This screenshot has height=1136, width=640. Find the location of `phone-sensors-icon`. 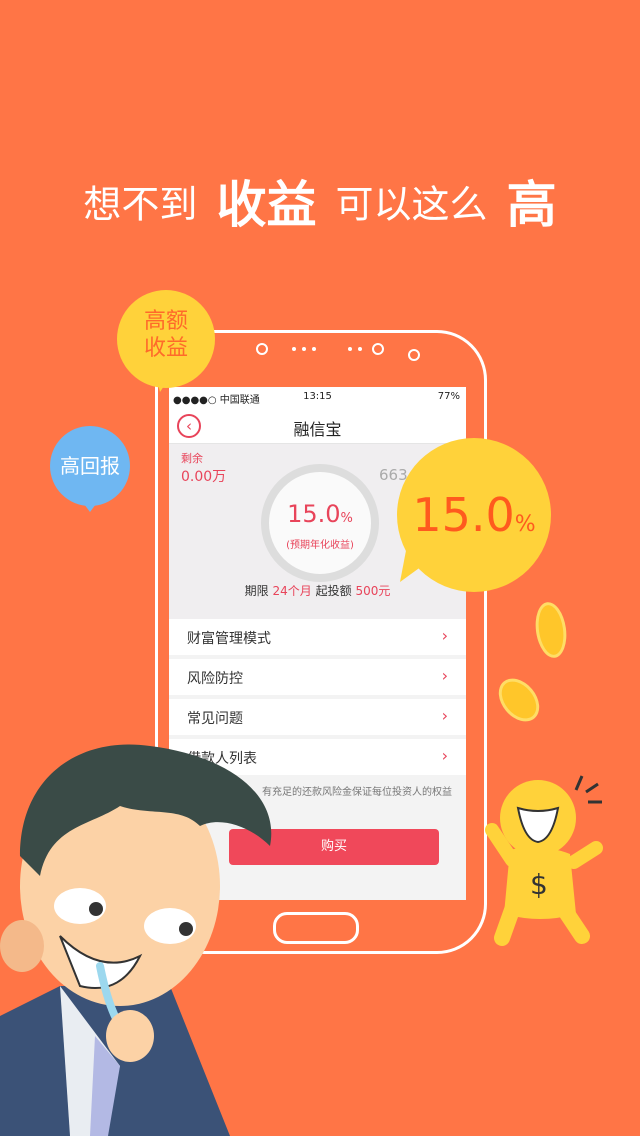

phone-sensors-icon is located at coordinates (338, 352).